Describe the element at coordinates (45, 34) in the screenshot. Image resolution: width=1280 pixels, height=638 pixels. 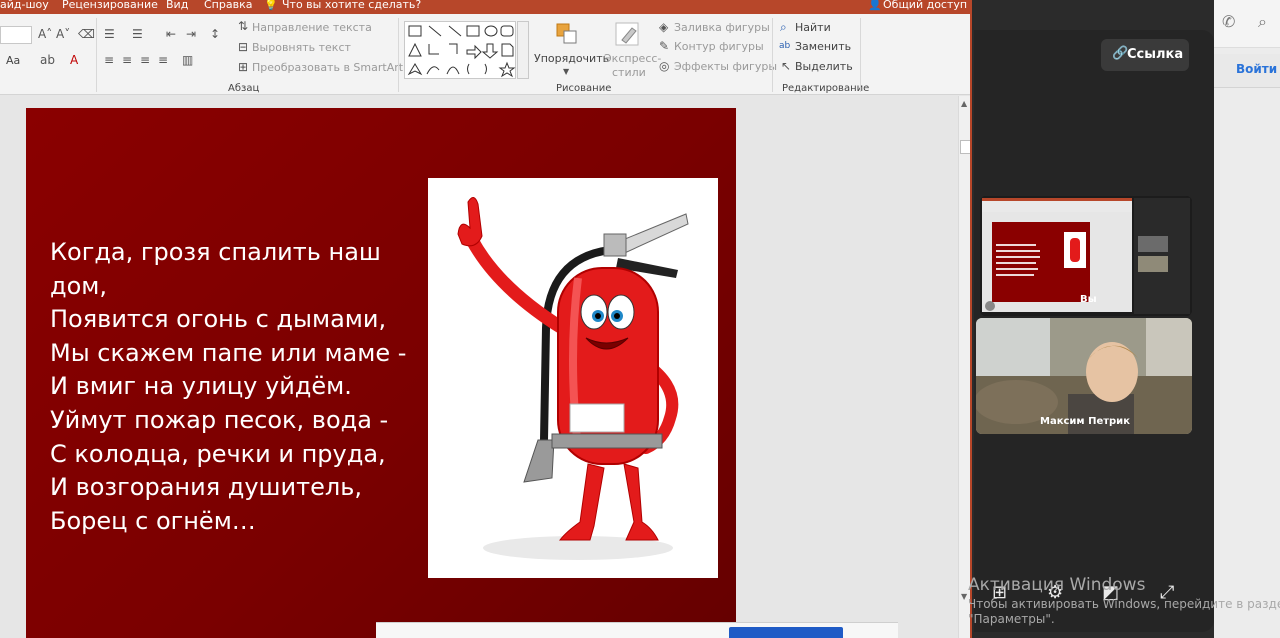
I see `grow-font-icon: A˄` at that location.